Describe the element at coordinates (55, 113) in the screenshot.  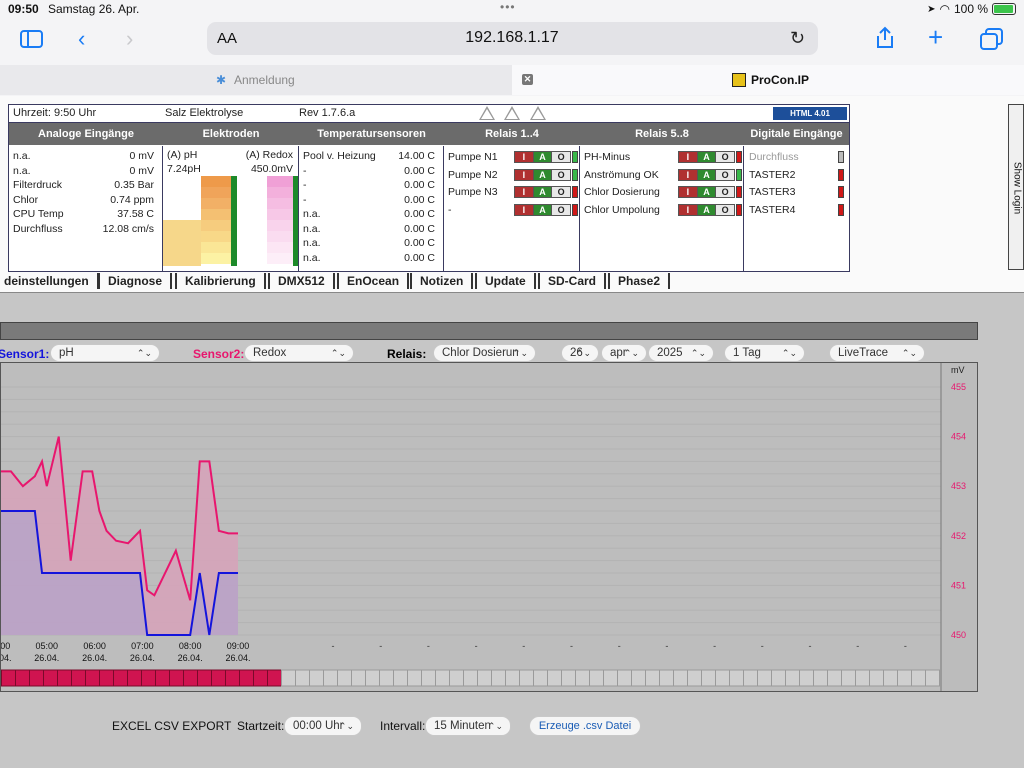
I see `current-time: Uhrzeit: 9:50 Uhr` at that location.